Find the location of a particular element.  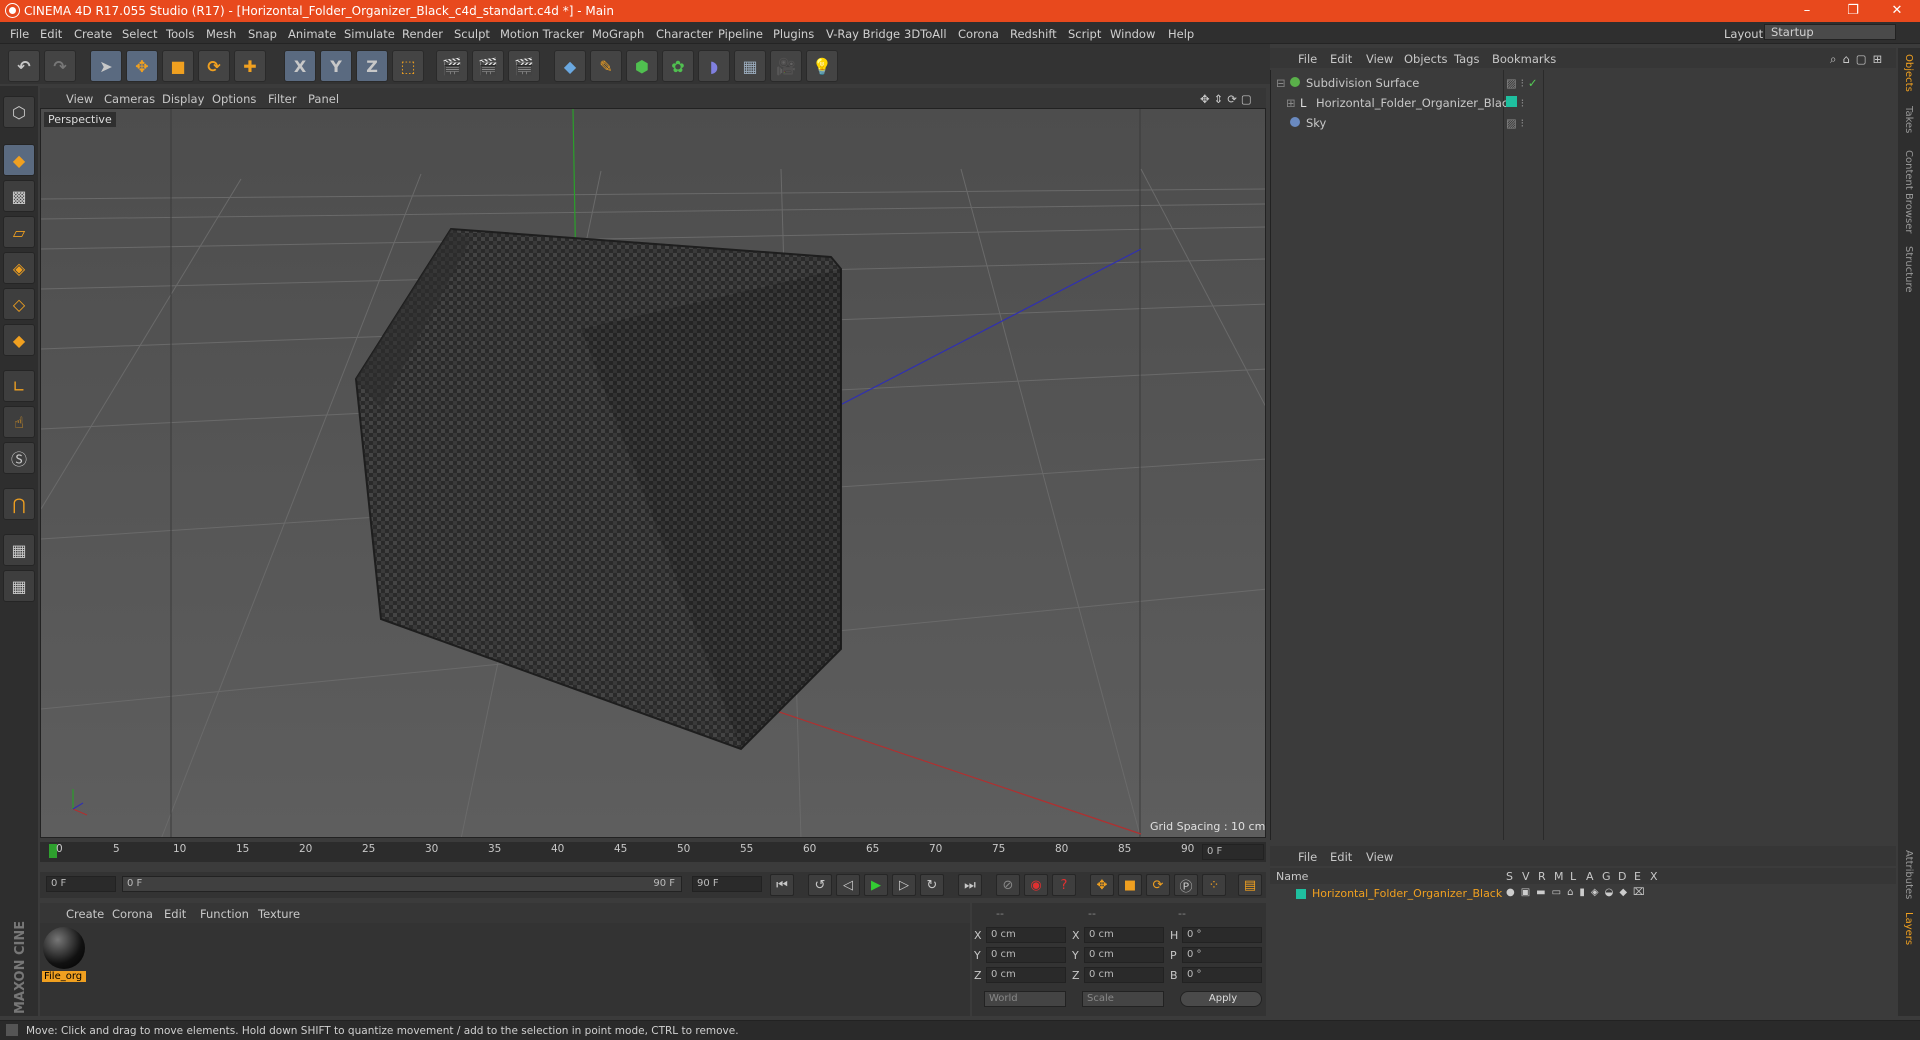

layout-dropdown: Startup is located at coordinates (1830, 32).